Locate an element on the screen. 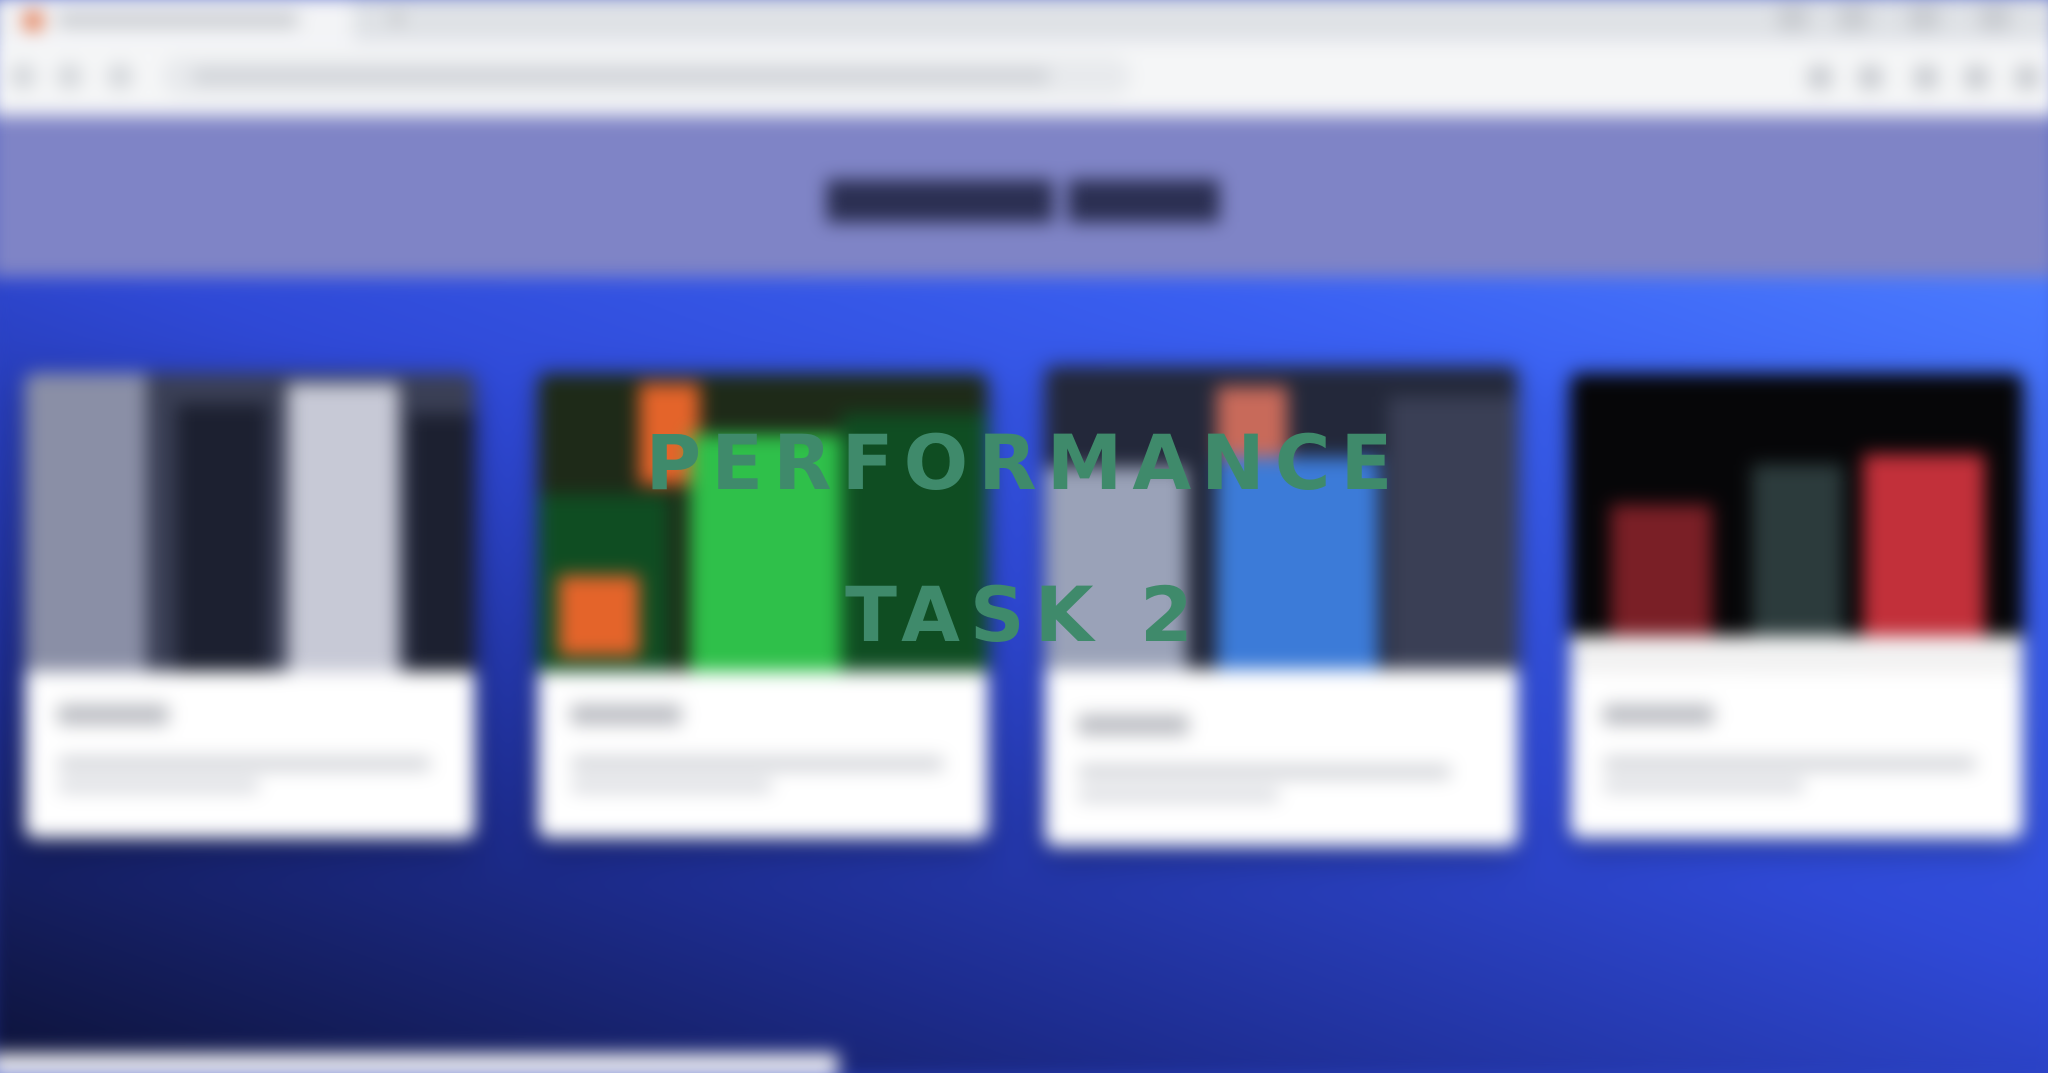 The image size is (2048, 1073). site-title-blurred: ▆▆▆▆▆▆ ▆▆▆▆ is located at coordinates (1024, 193).